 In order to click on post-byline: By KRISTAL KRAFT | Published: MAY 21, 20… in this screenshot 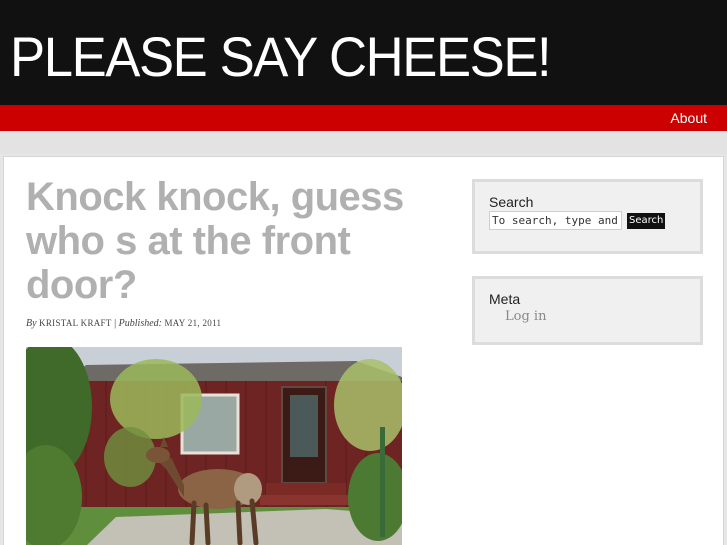, I will do `click(123, 323)`.